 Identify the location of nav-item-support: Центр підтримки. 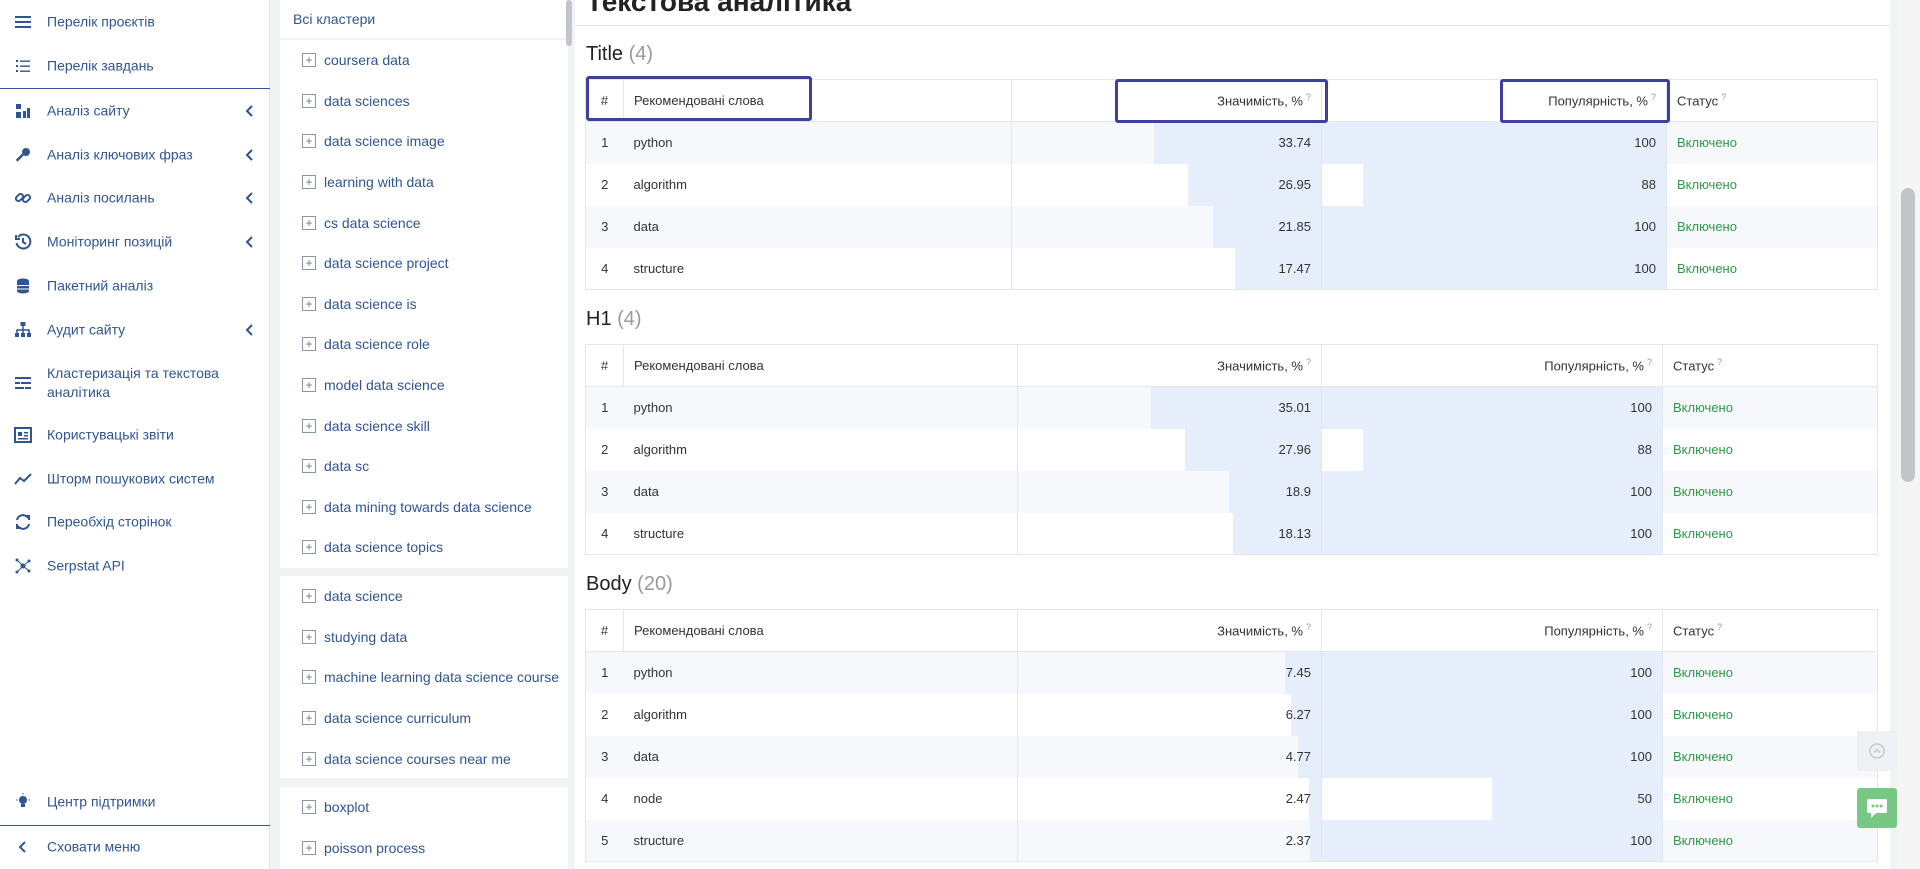
(135, 802).